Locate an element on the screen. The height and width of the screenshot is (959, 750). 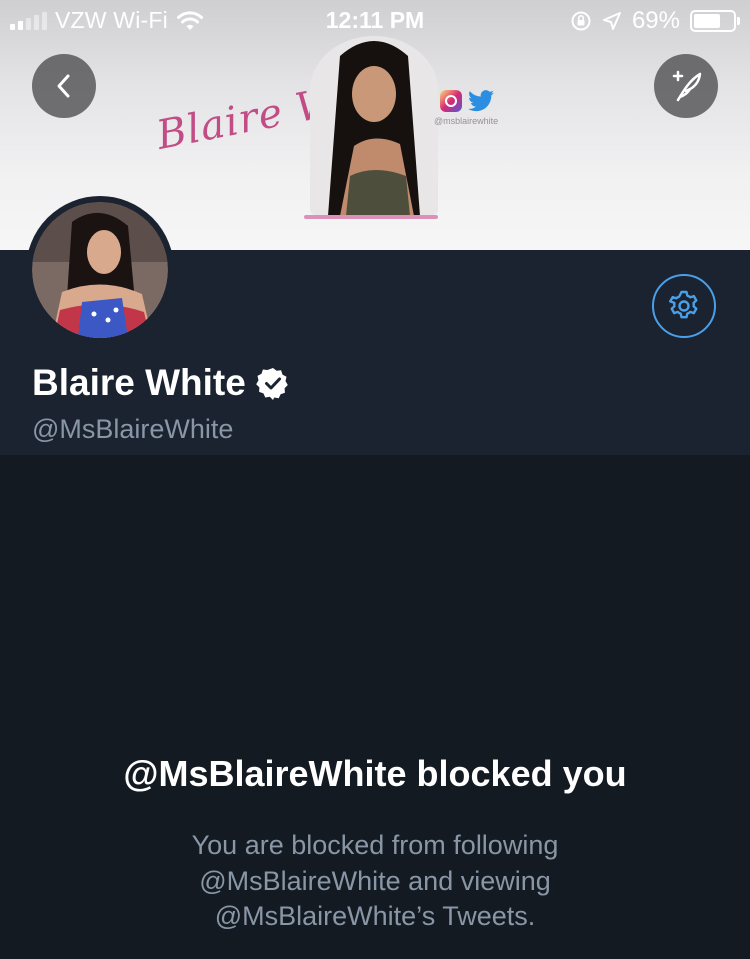
battery-icon is located at coordinates (715, 21).